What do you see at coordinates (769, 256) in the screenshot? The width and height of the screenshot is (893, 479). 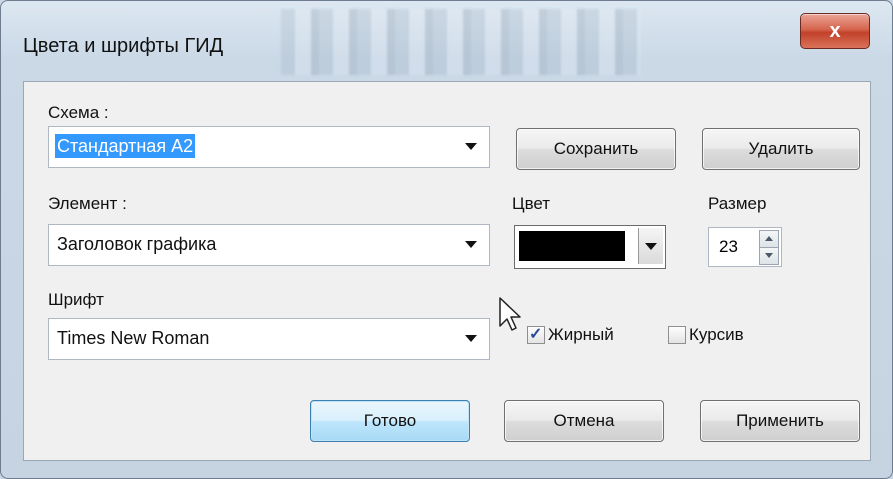 I see `spin-down-icon` at bounding box center [769, 256].